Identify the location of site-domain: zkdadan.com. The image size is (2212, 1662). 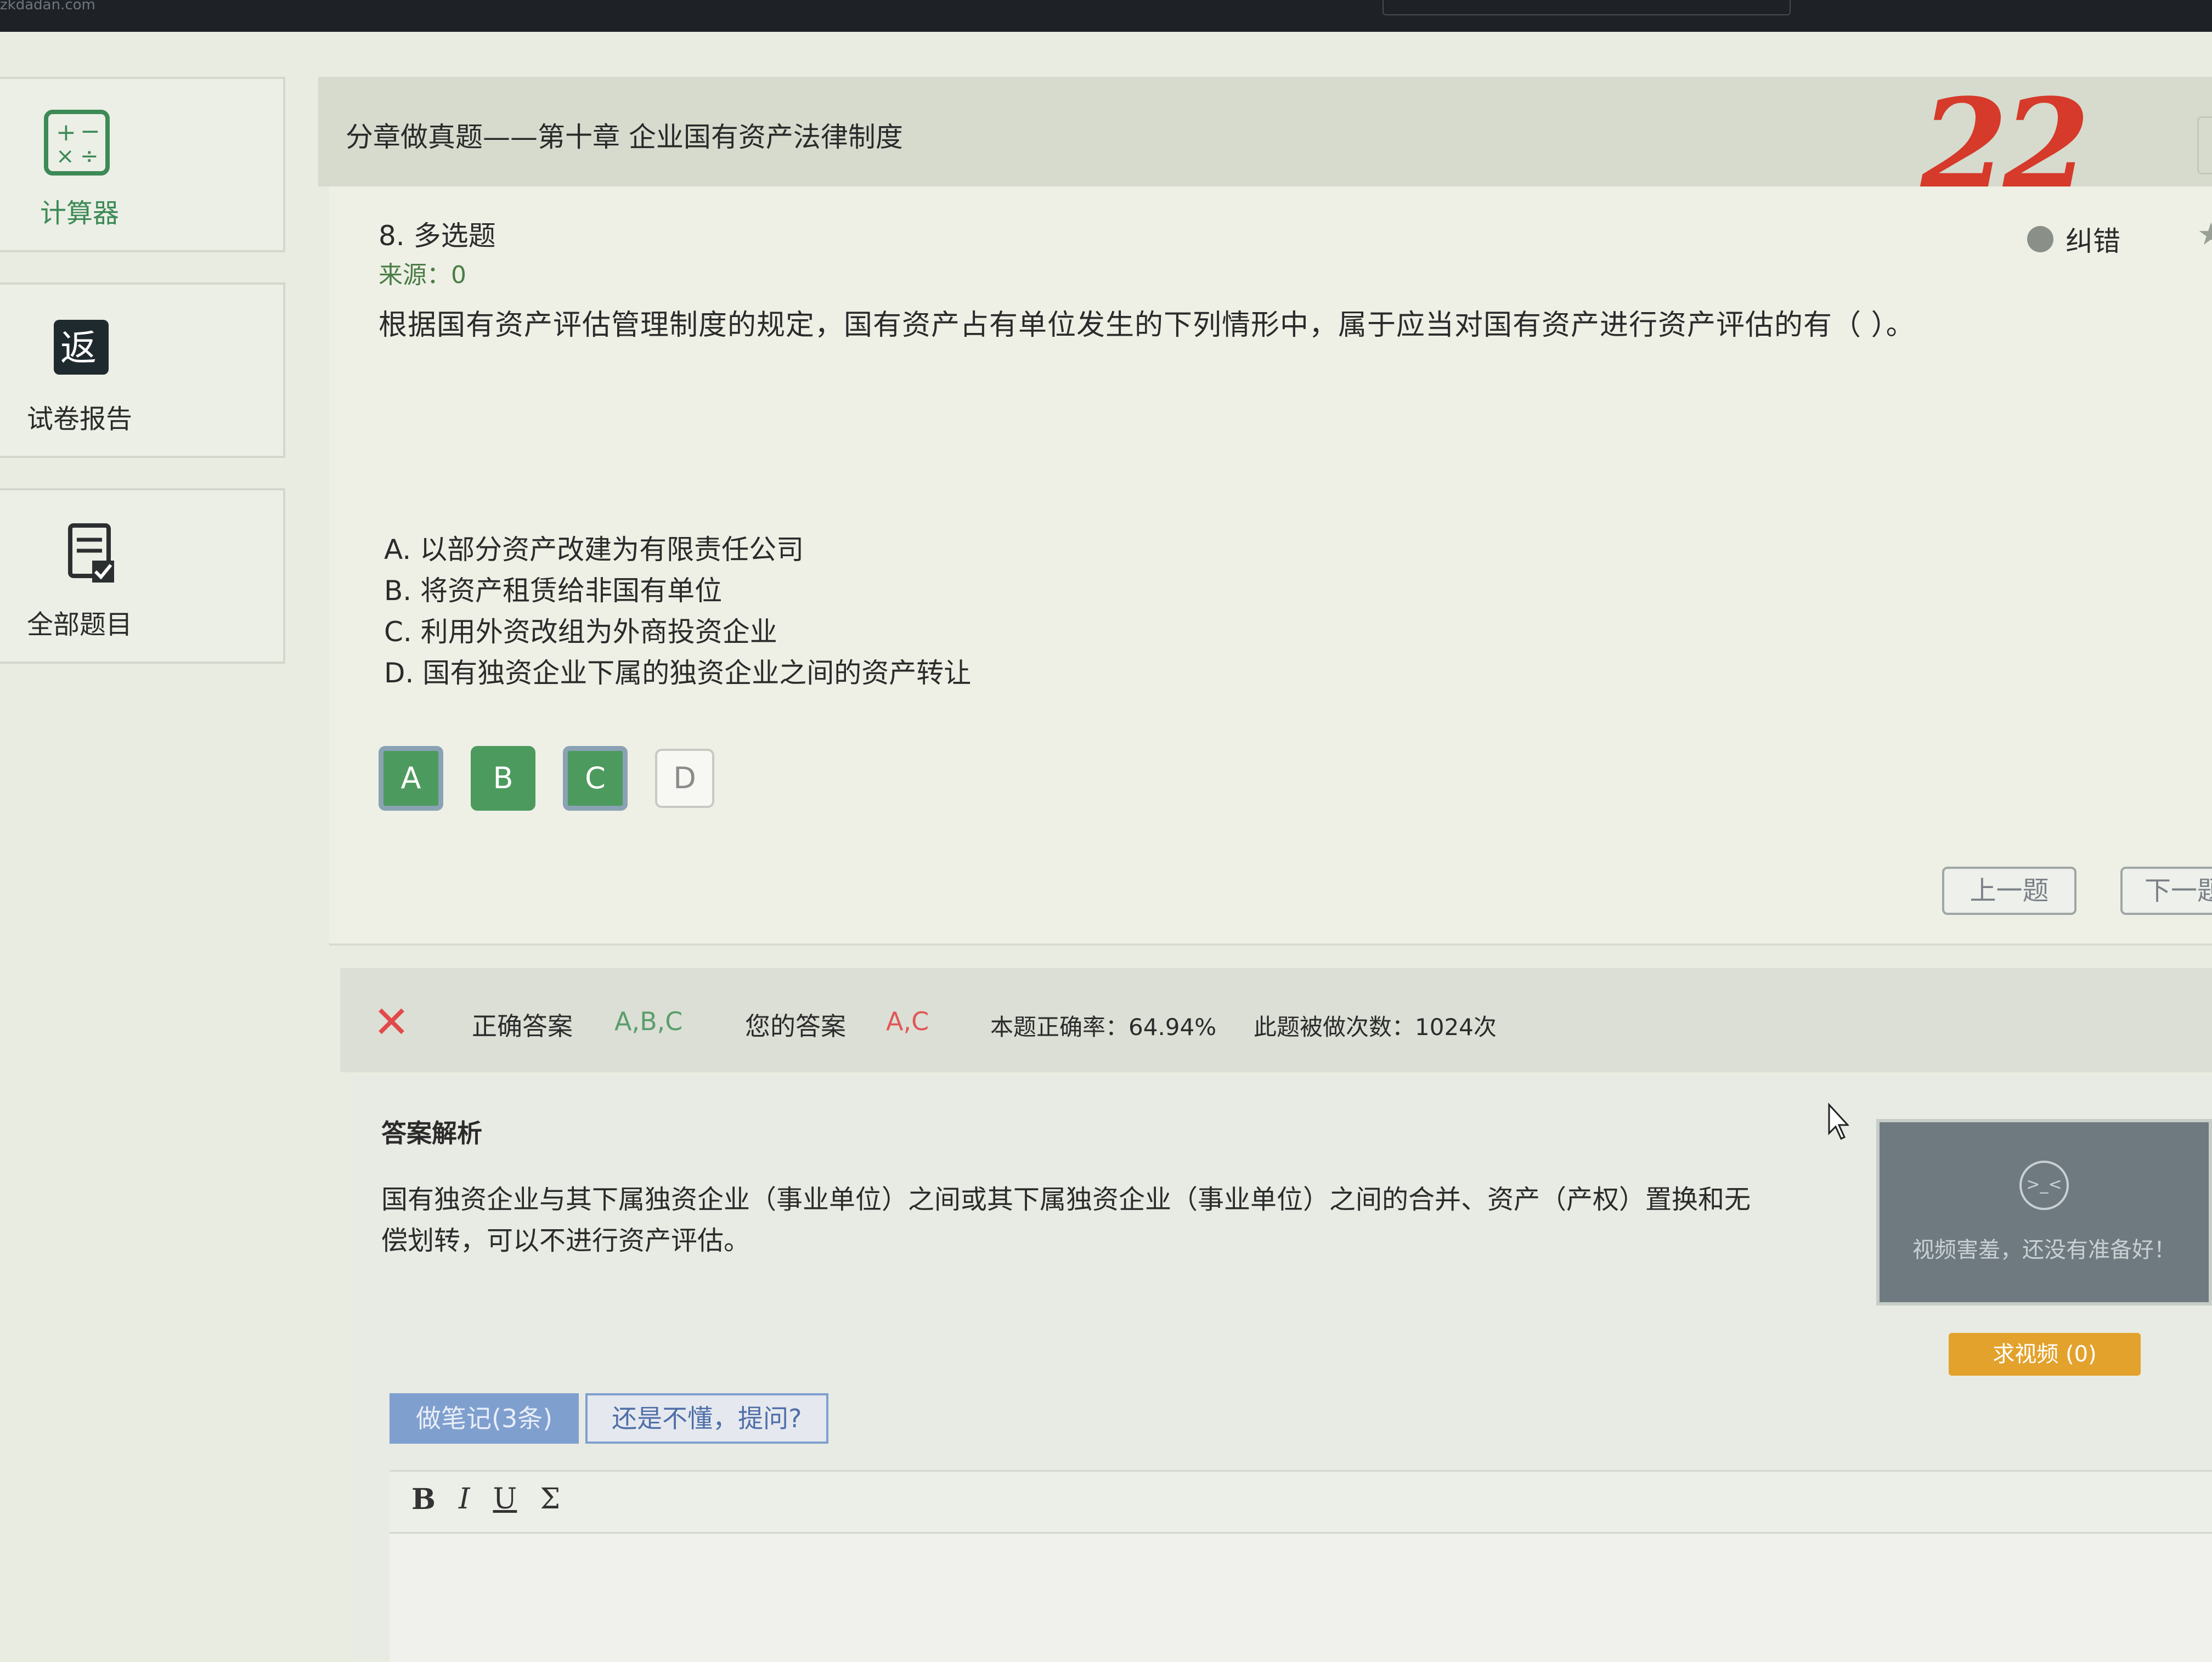
(47, 6).